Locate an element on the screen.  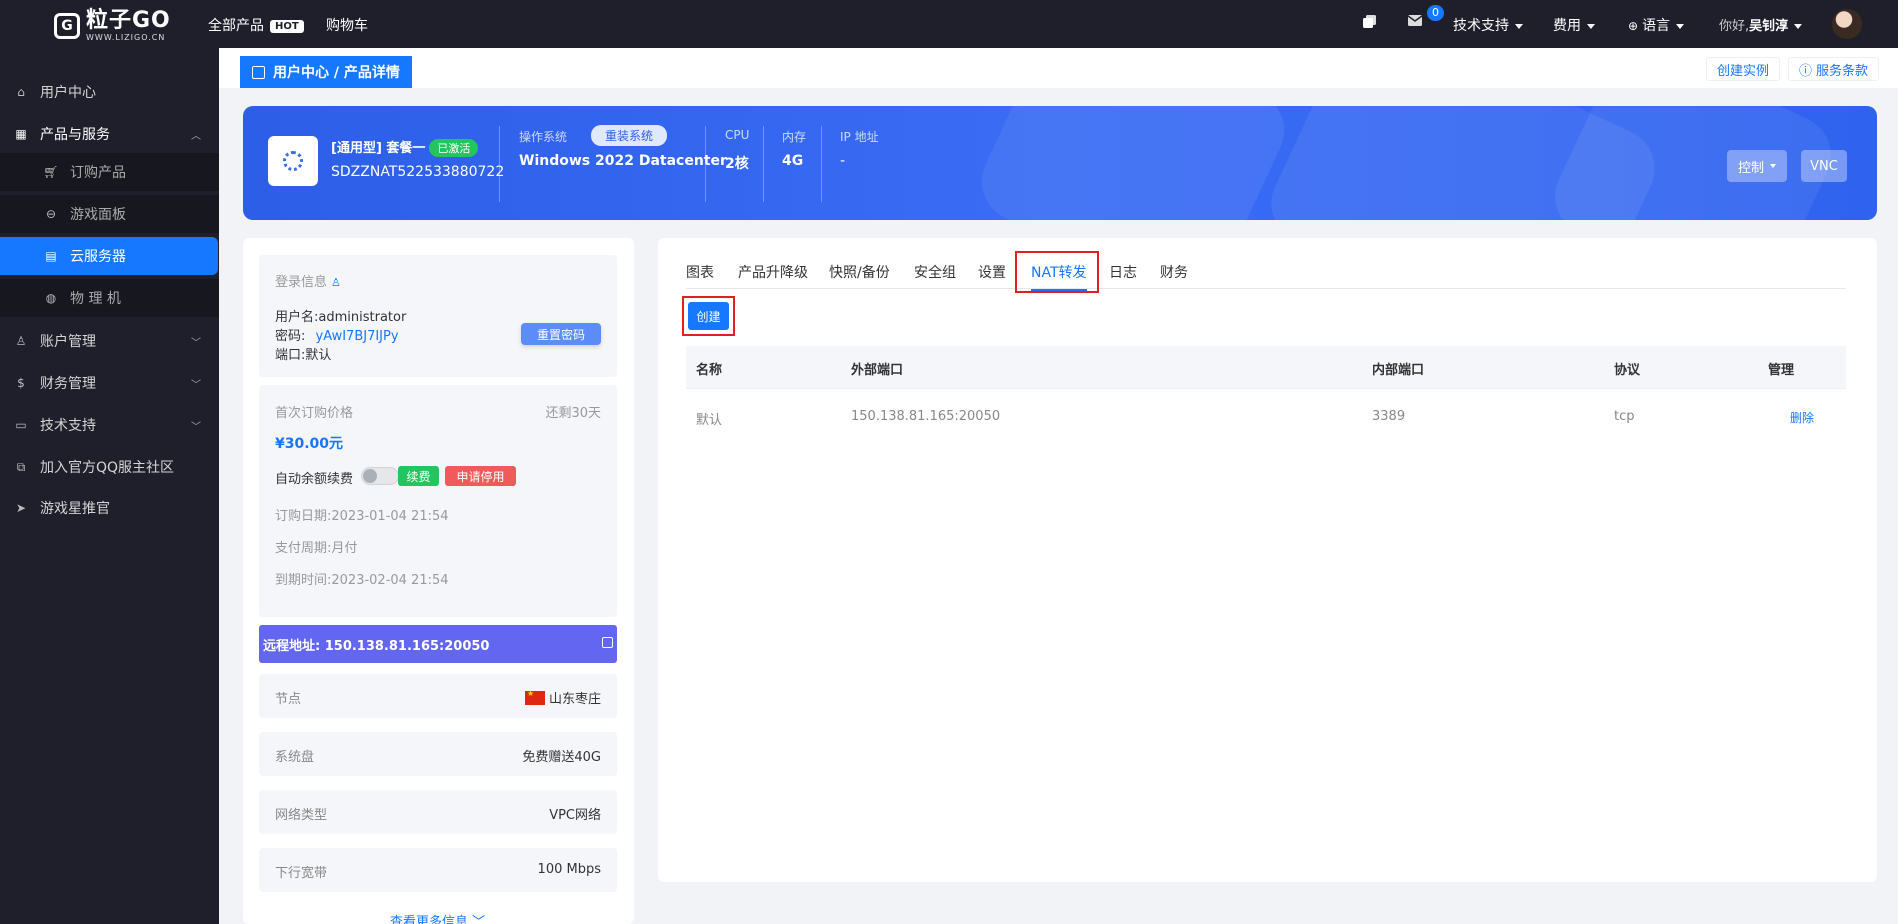
auto-renew-toggle is located at coordinates (380, 476).